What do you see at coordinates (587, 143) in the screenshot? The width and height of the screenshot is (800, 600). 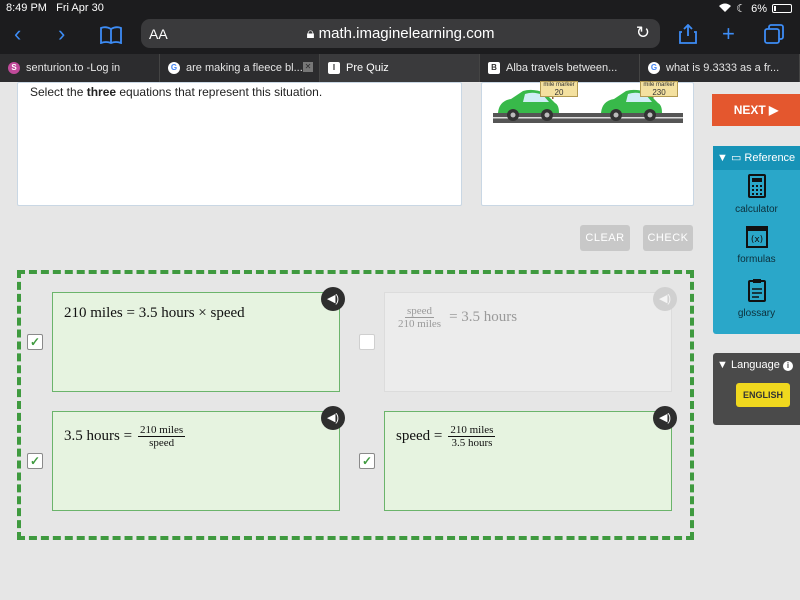 I see `illustration-card: mile marker 20 mile marker 230` at bounding box center [587, 143].